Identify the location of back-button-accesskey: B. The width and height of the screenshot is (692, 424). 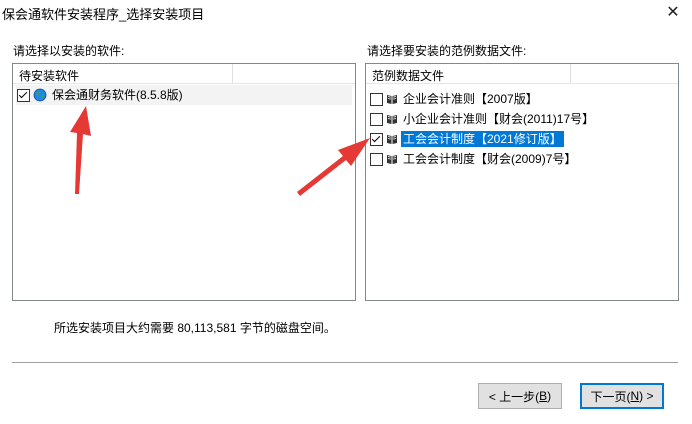
(543, 396).